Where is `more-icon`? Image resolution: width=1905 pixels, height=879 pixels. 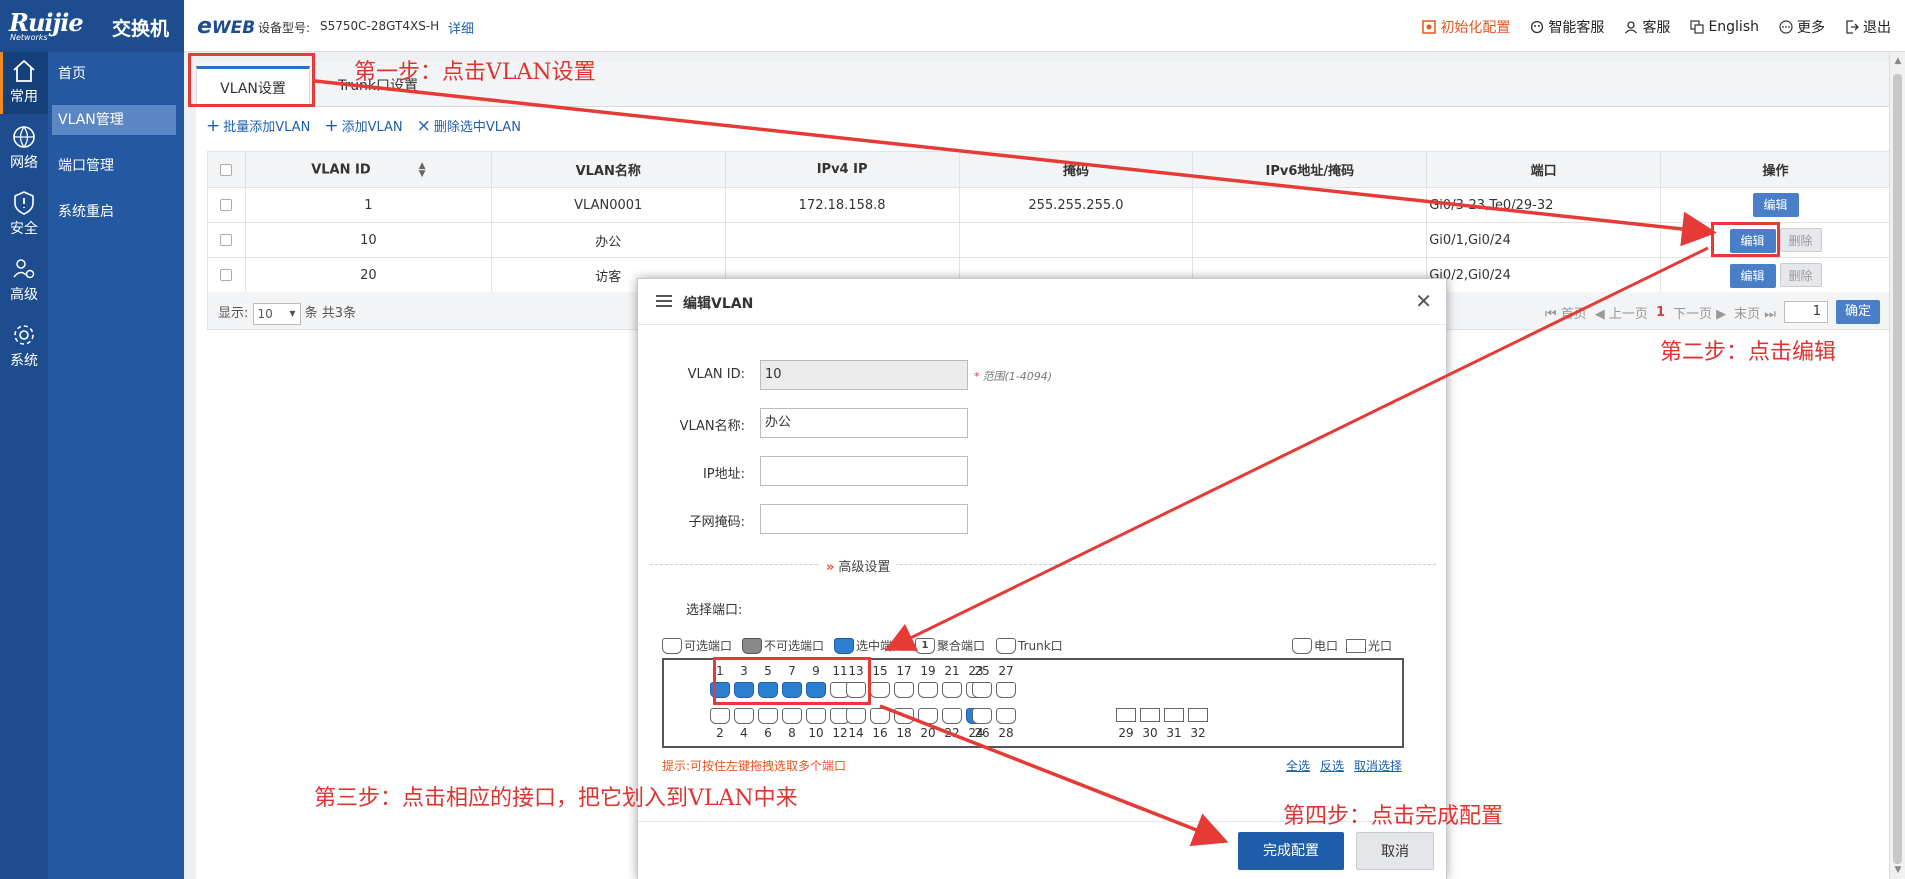
more-icon is located at coordinates (1786, 27).